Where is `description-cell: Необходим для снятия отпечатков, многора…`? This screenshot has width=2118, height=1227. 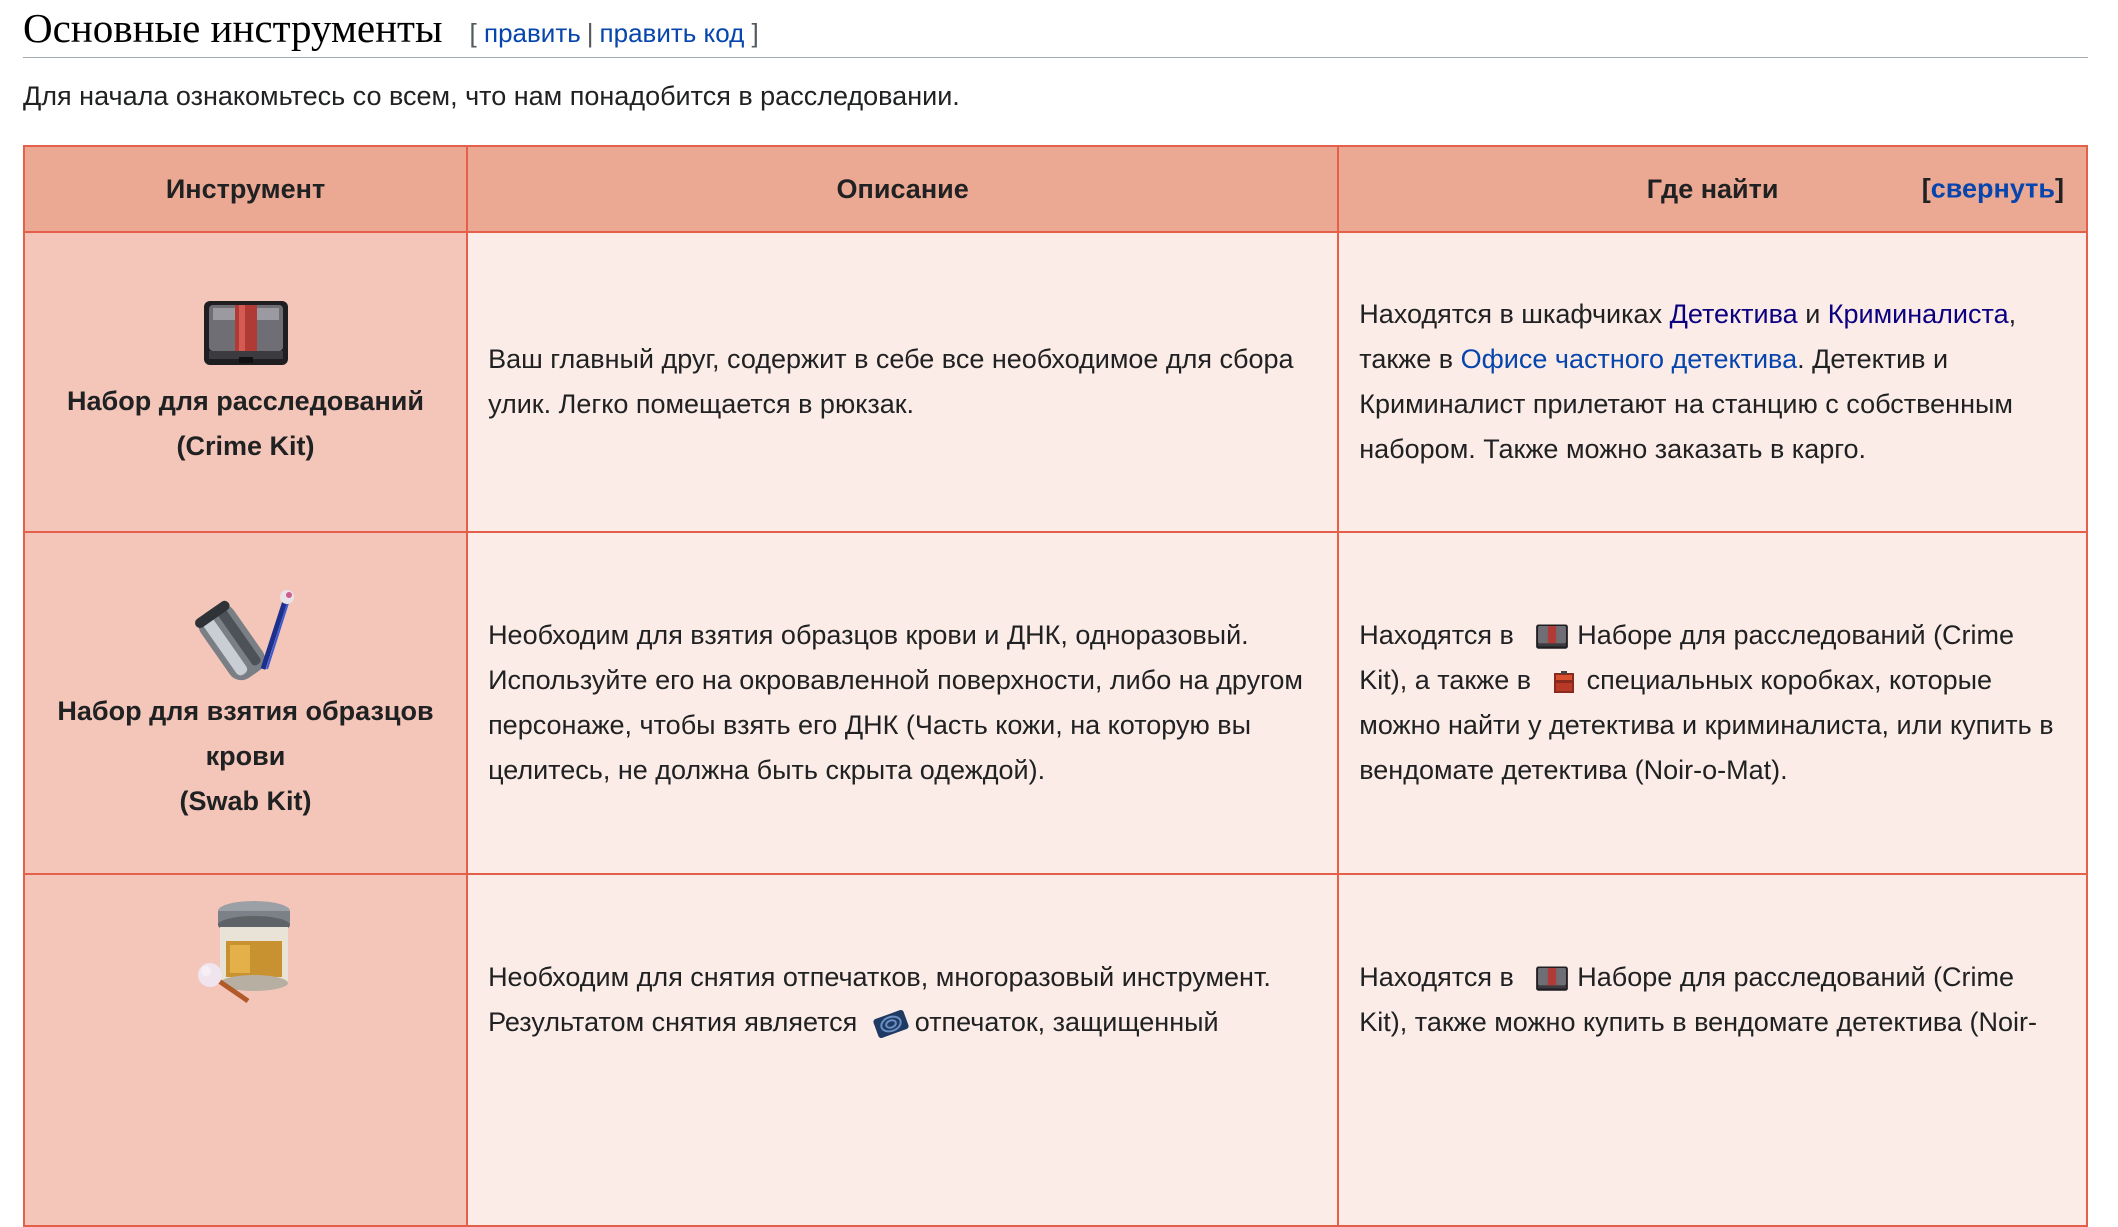
description-cell: Необходим для снятия отпечатков, многора… is located at coordinates (903, 1050).